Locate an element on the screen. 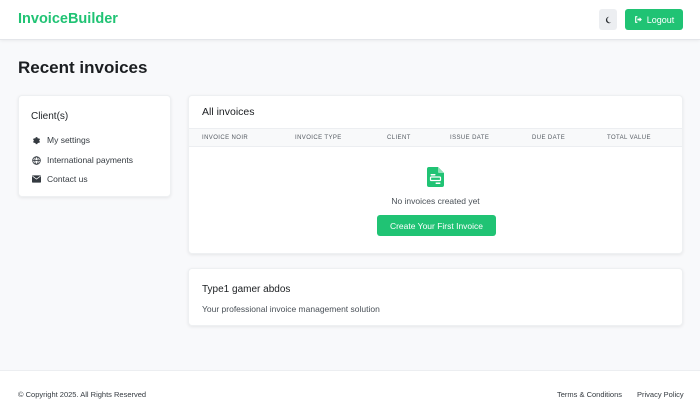 Image resolution: width=700 pixels, height=416 pixels. invoices-card-title: All invoices is located at coordinates (228, 112).